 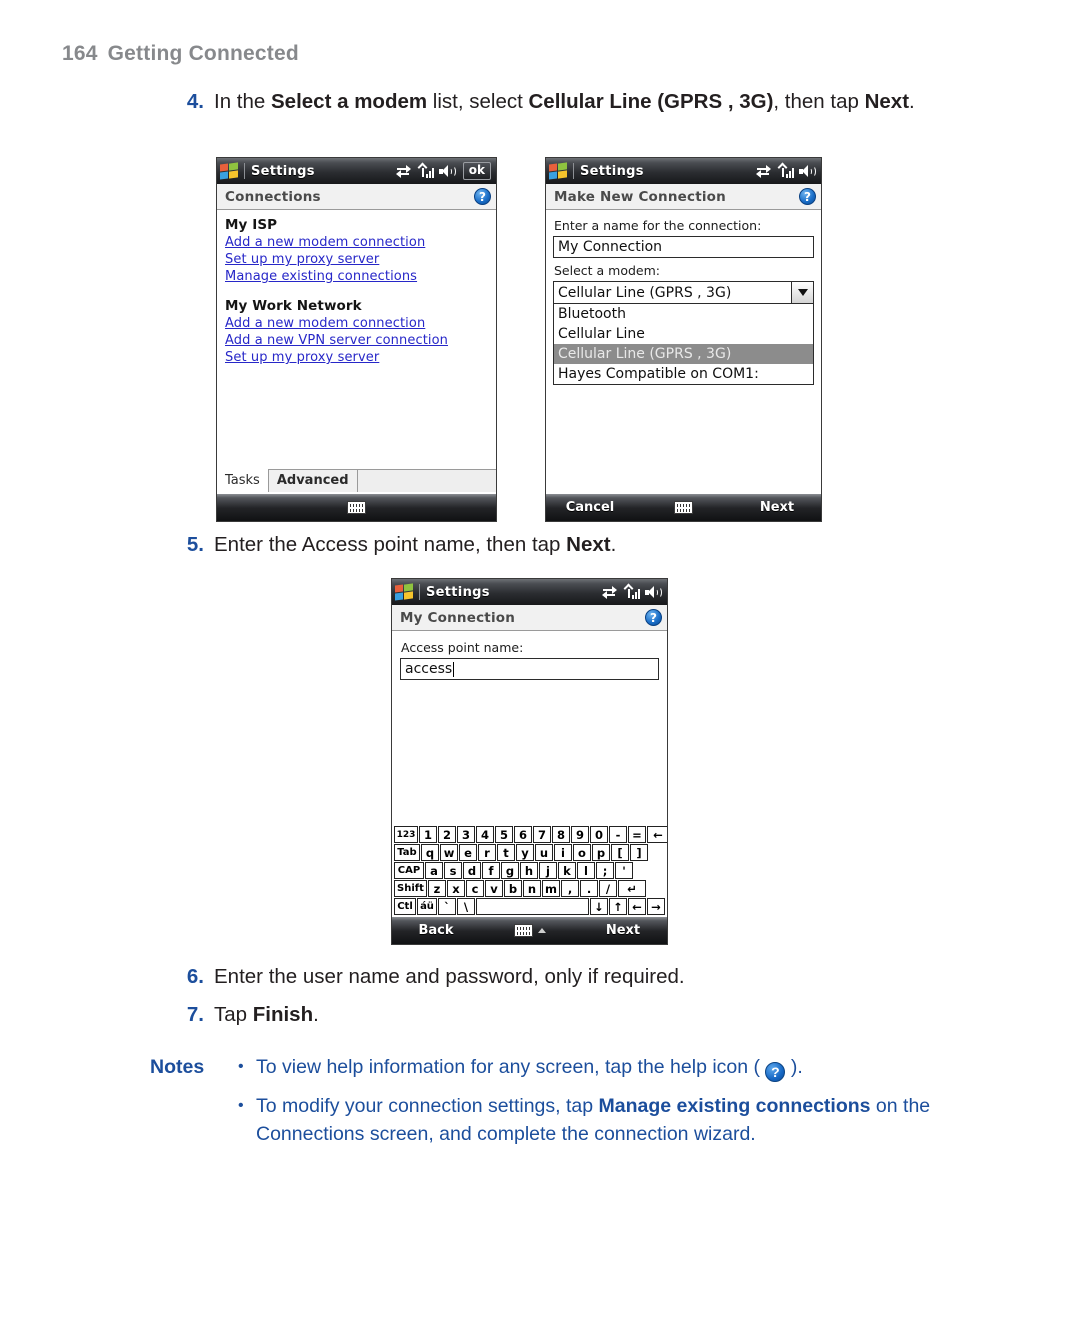 I want to click on key-5: 5, so click(x=504, y=834).